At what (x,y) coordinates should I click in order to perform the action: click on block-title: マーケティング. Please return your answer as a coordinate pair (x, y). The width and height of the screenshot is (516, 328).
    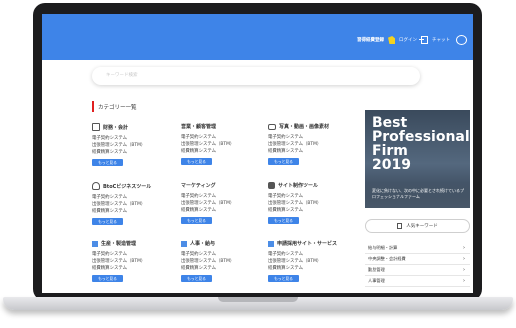
    Looking at the image, I should click on (198, 185).